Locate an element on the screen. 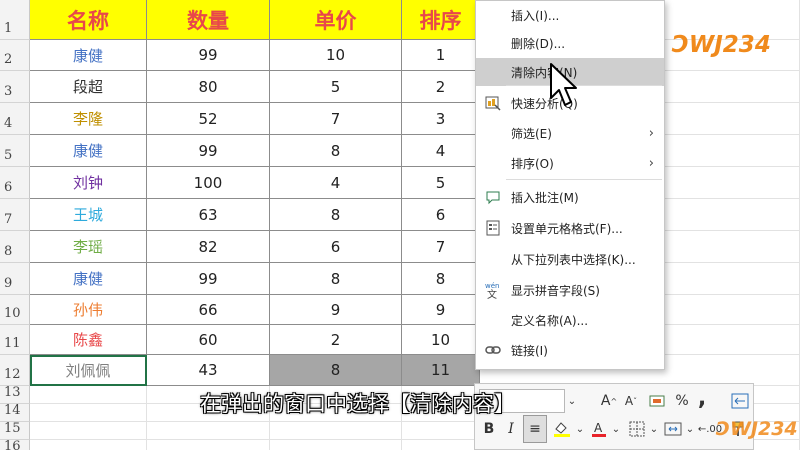 This screenshot has height=450, width=800. font-color-dropdown-icon: ⌄ is located at coordinates (616, 429).